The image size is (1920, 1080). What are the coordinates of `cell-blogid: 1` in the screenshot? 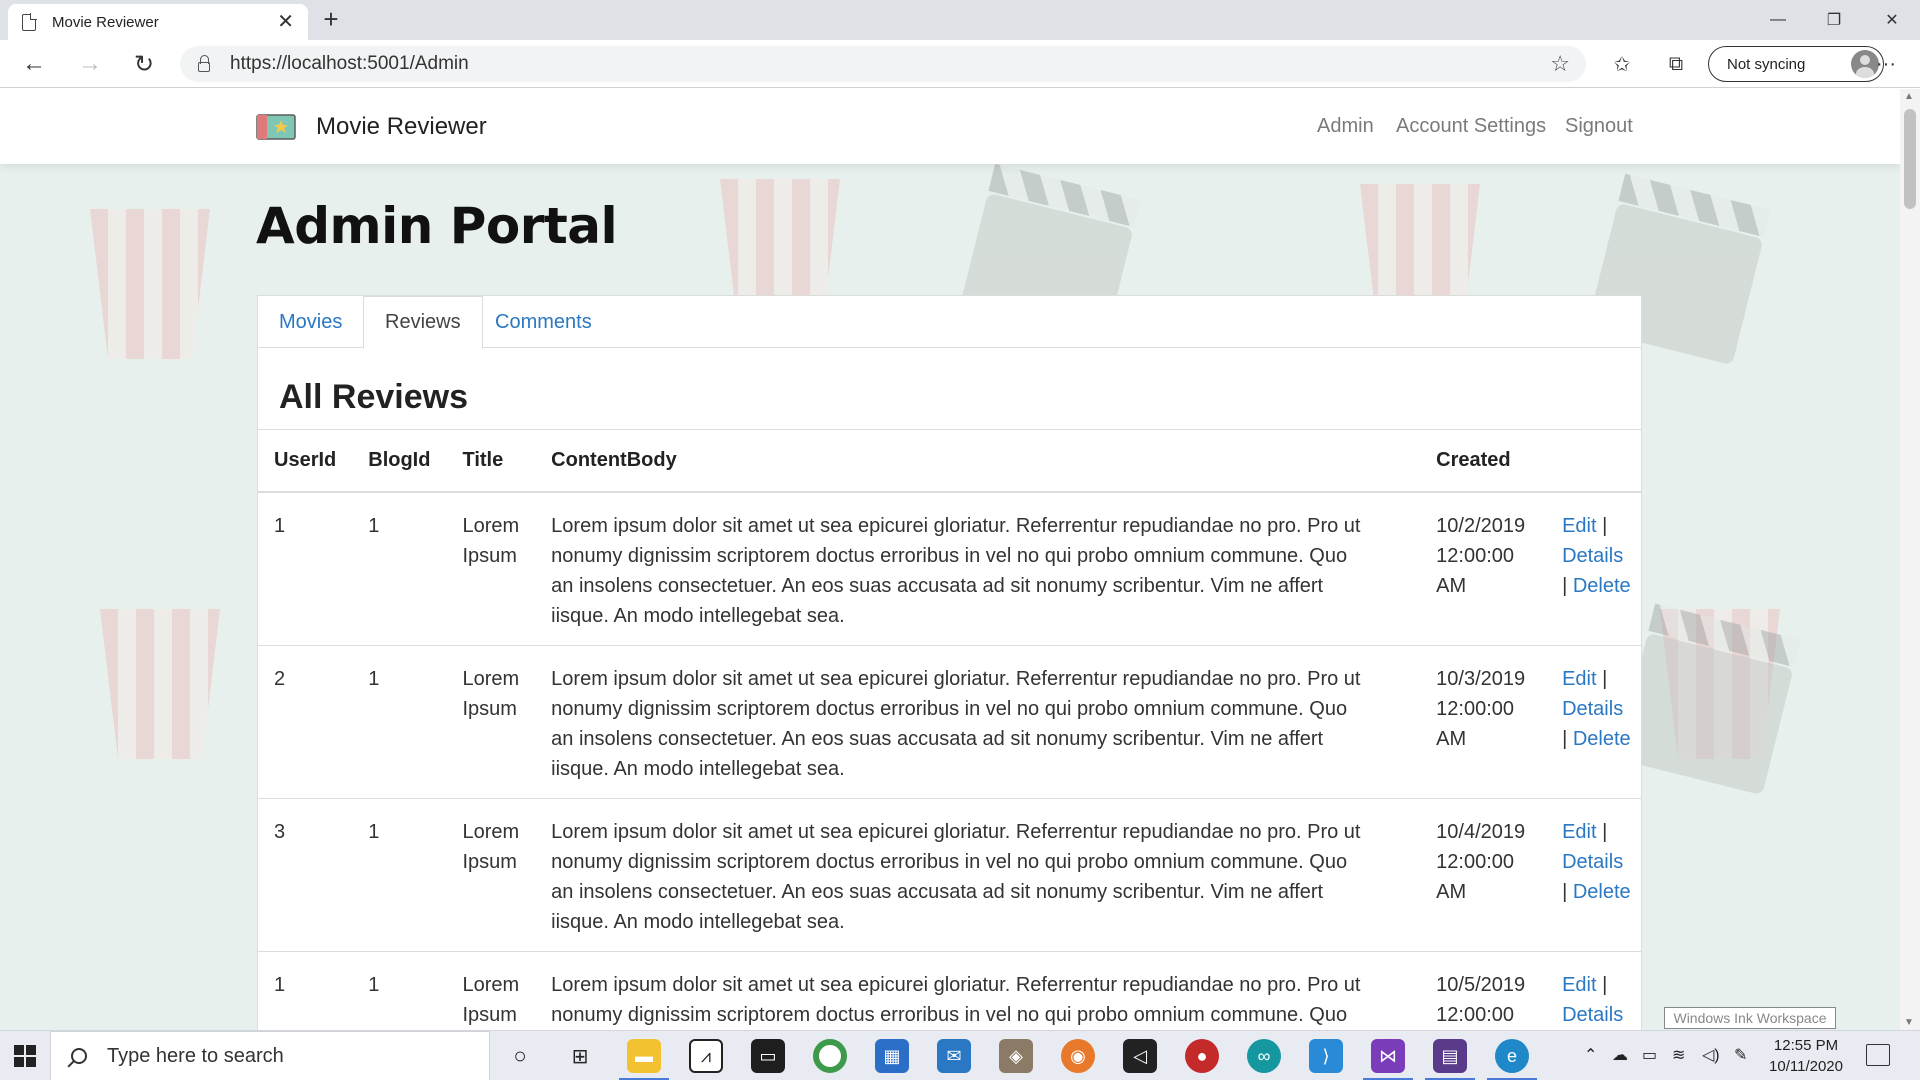 It's located at (399, 990).